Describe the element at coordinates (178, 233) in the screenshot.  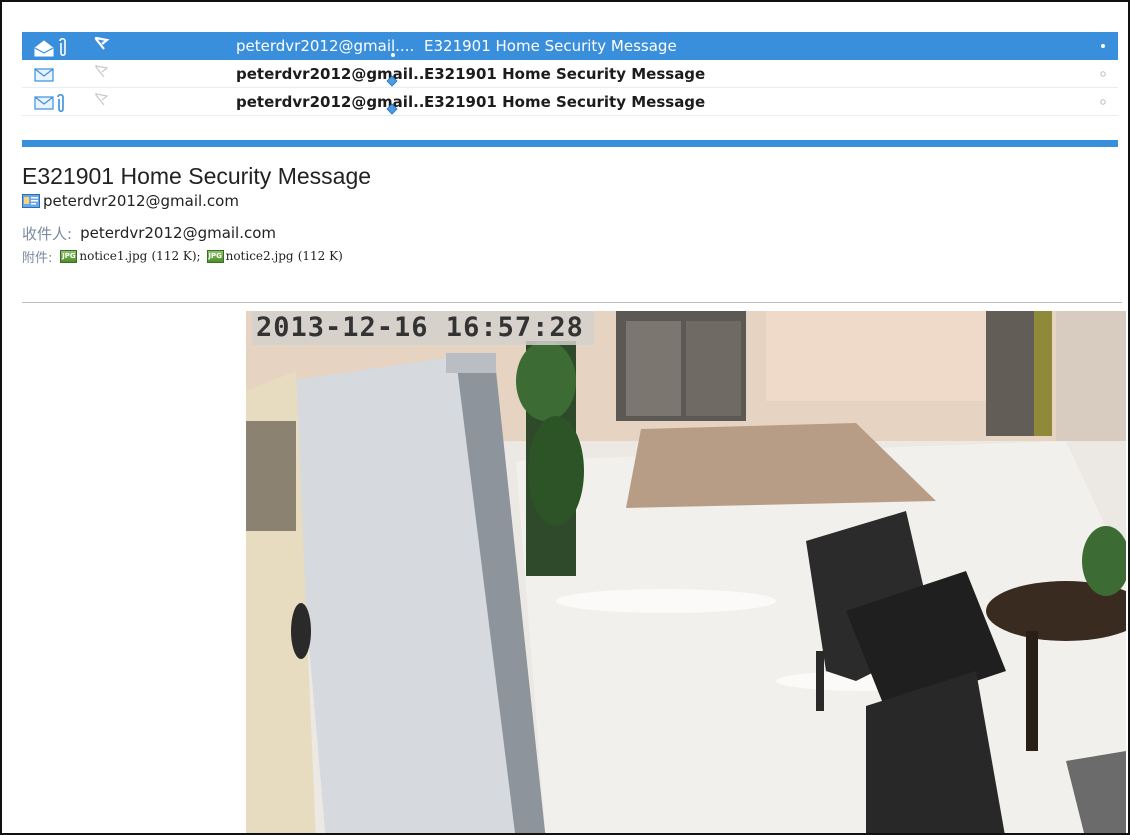
I see `recipient-address: peterdvr2012@gmail.com` at that location.